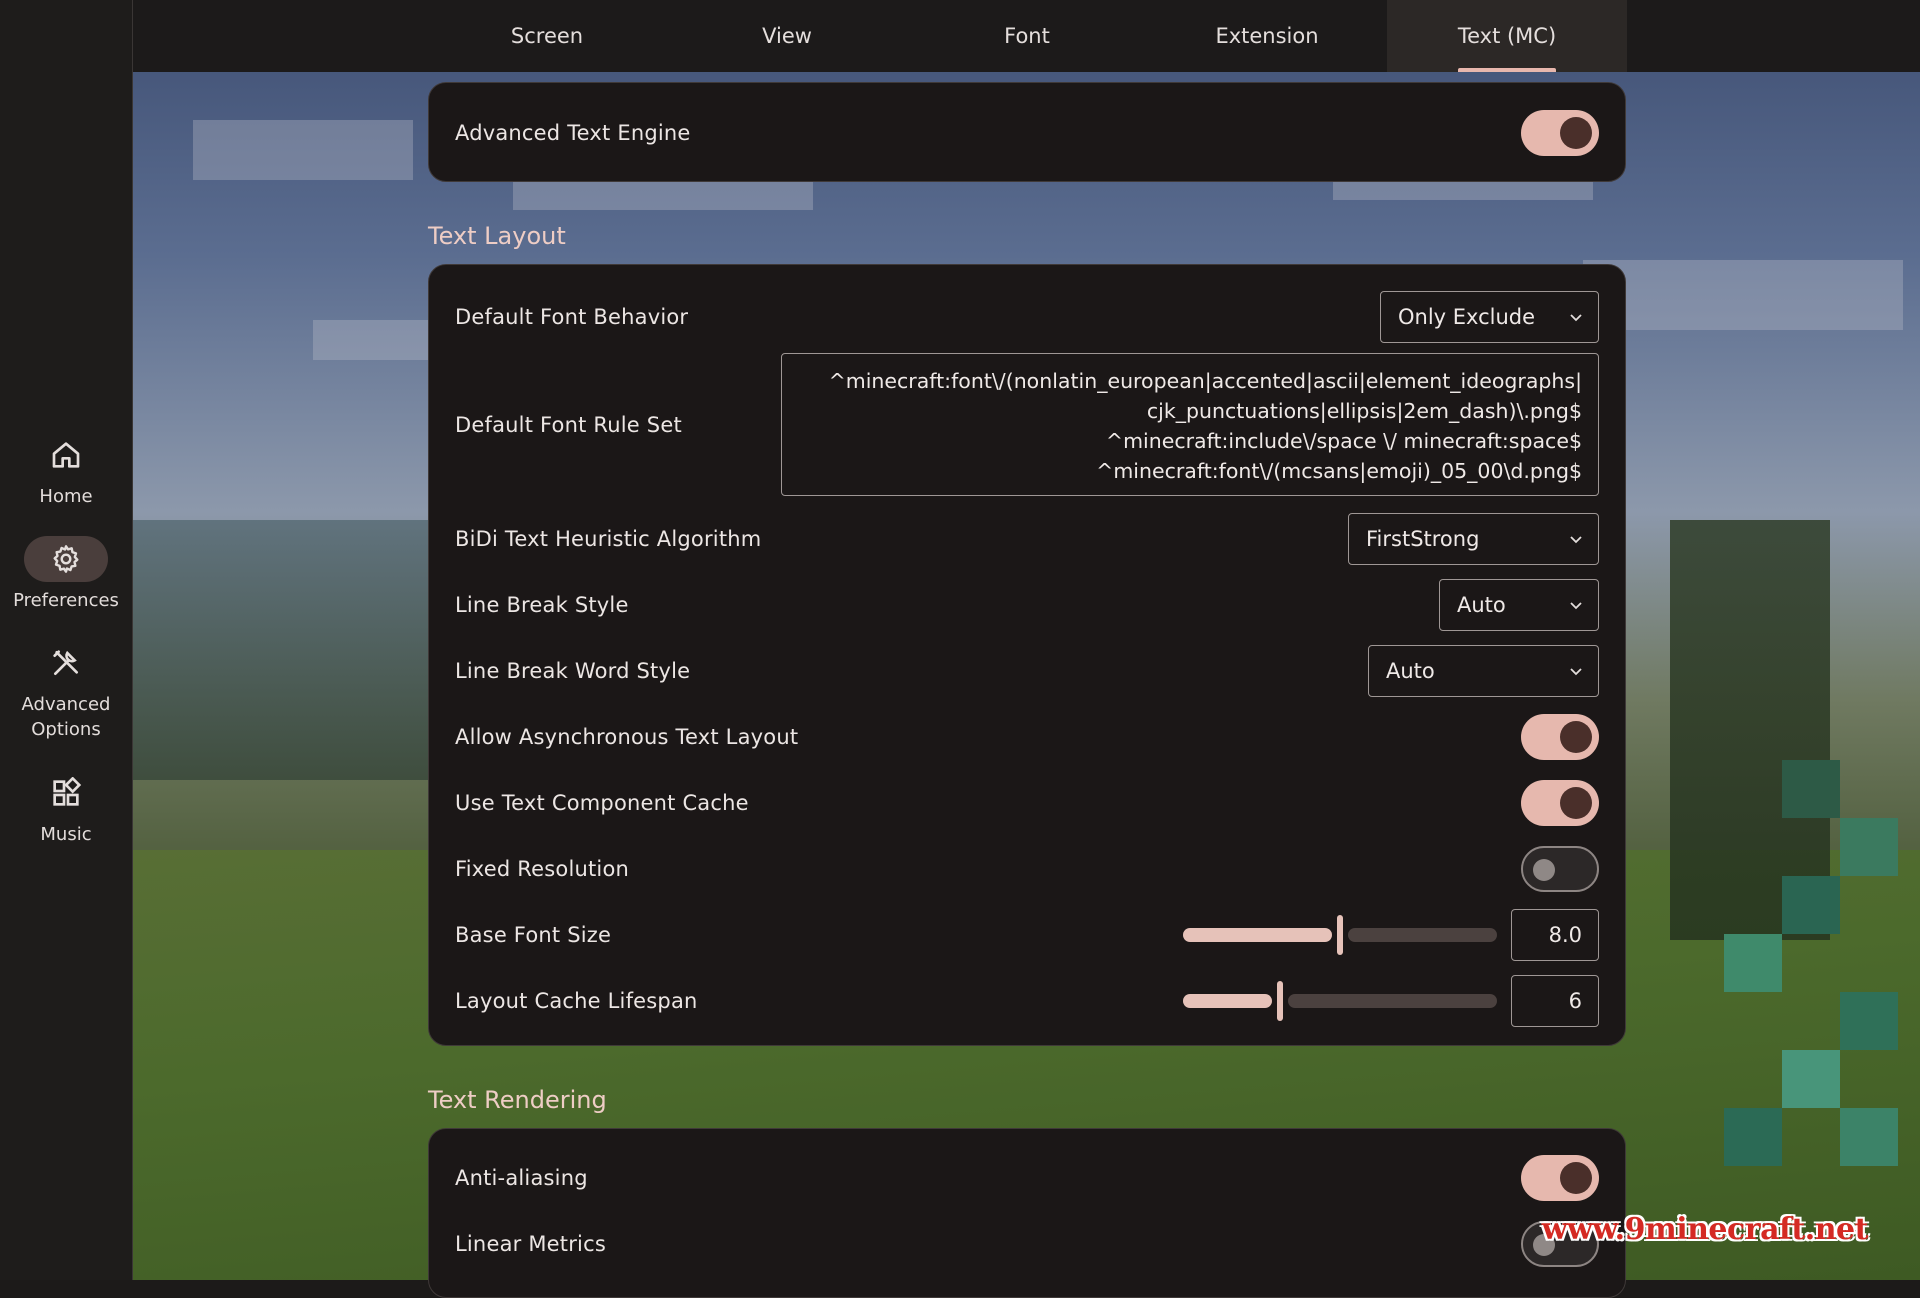 Image resolution: width=1920 pixels, height=1298 pixels. I want to click on tab-view: View, so click(787, 36).